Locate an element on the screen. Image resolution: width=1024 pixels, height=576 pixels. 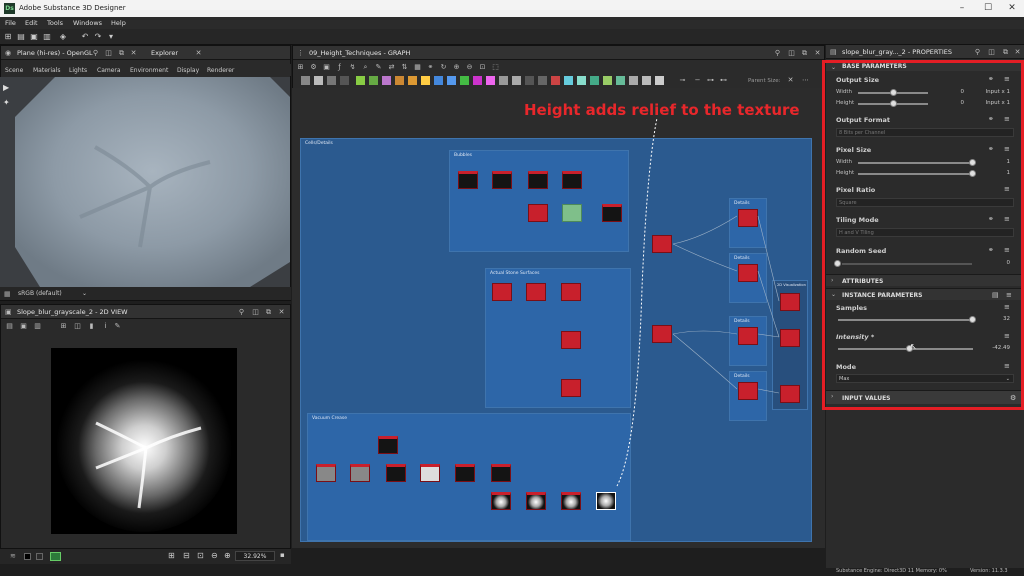
pixel-width-value: 1 is located at coordinates (1001, 162).